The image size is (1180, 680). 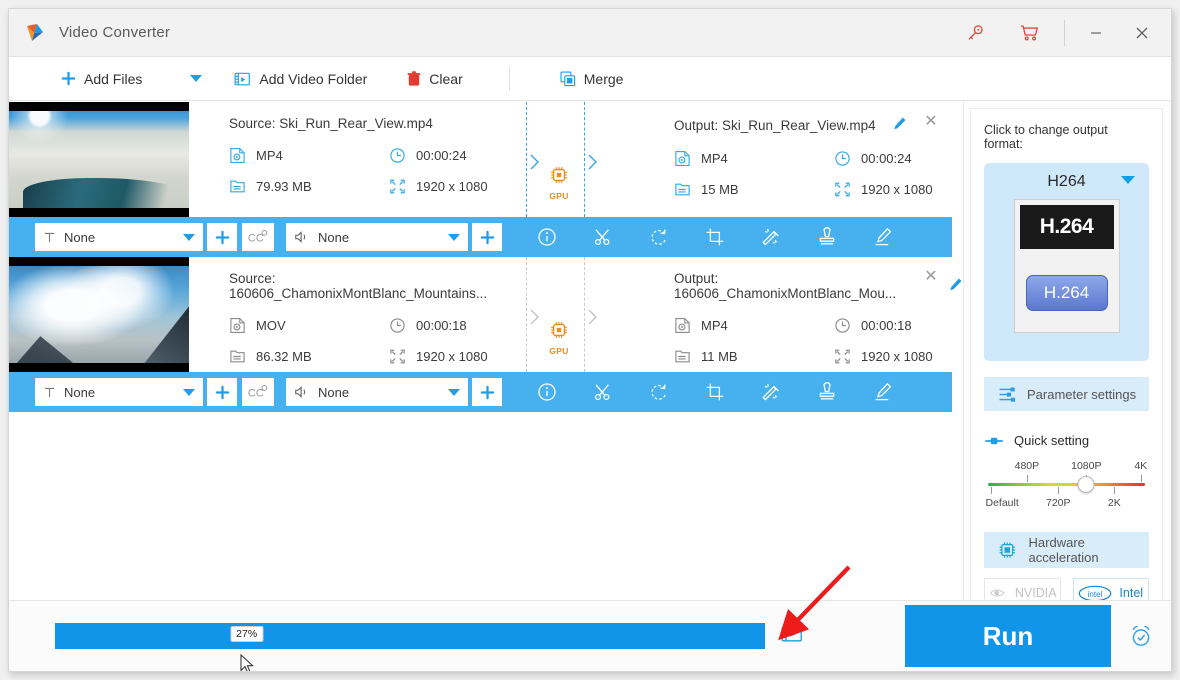 I want to click on minimize-button, so click(x=1096, y=33).